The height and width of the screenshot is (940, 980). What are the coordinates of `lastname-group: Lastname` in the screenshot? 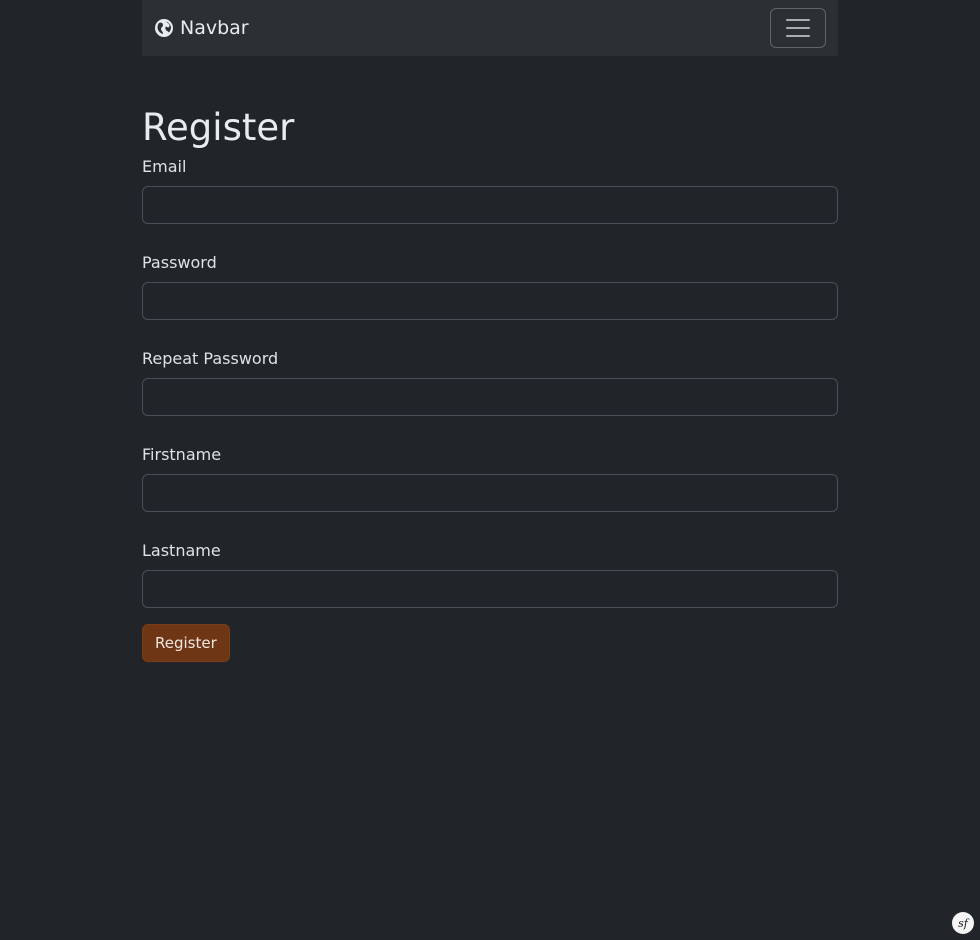 It's located at (490, 574).